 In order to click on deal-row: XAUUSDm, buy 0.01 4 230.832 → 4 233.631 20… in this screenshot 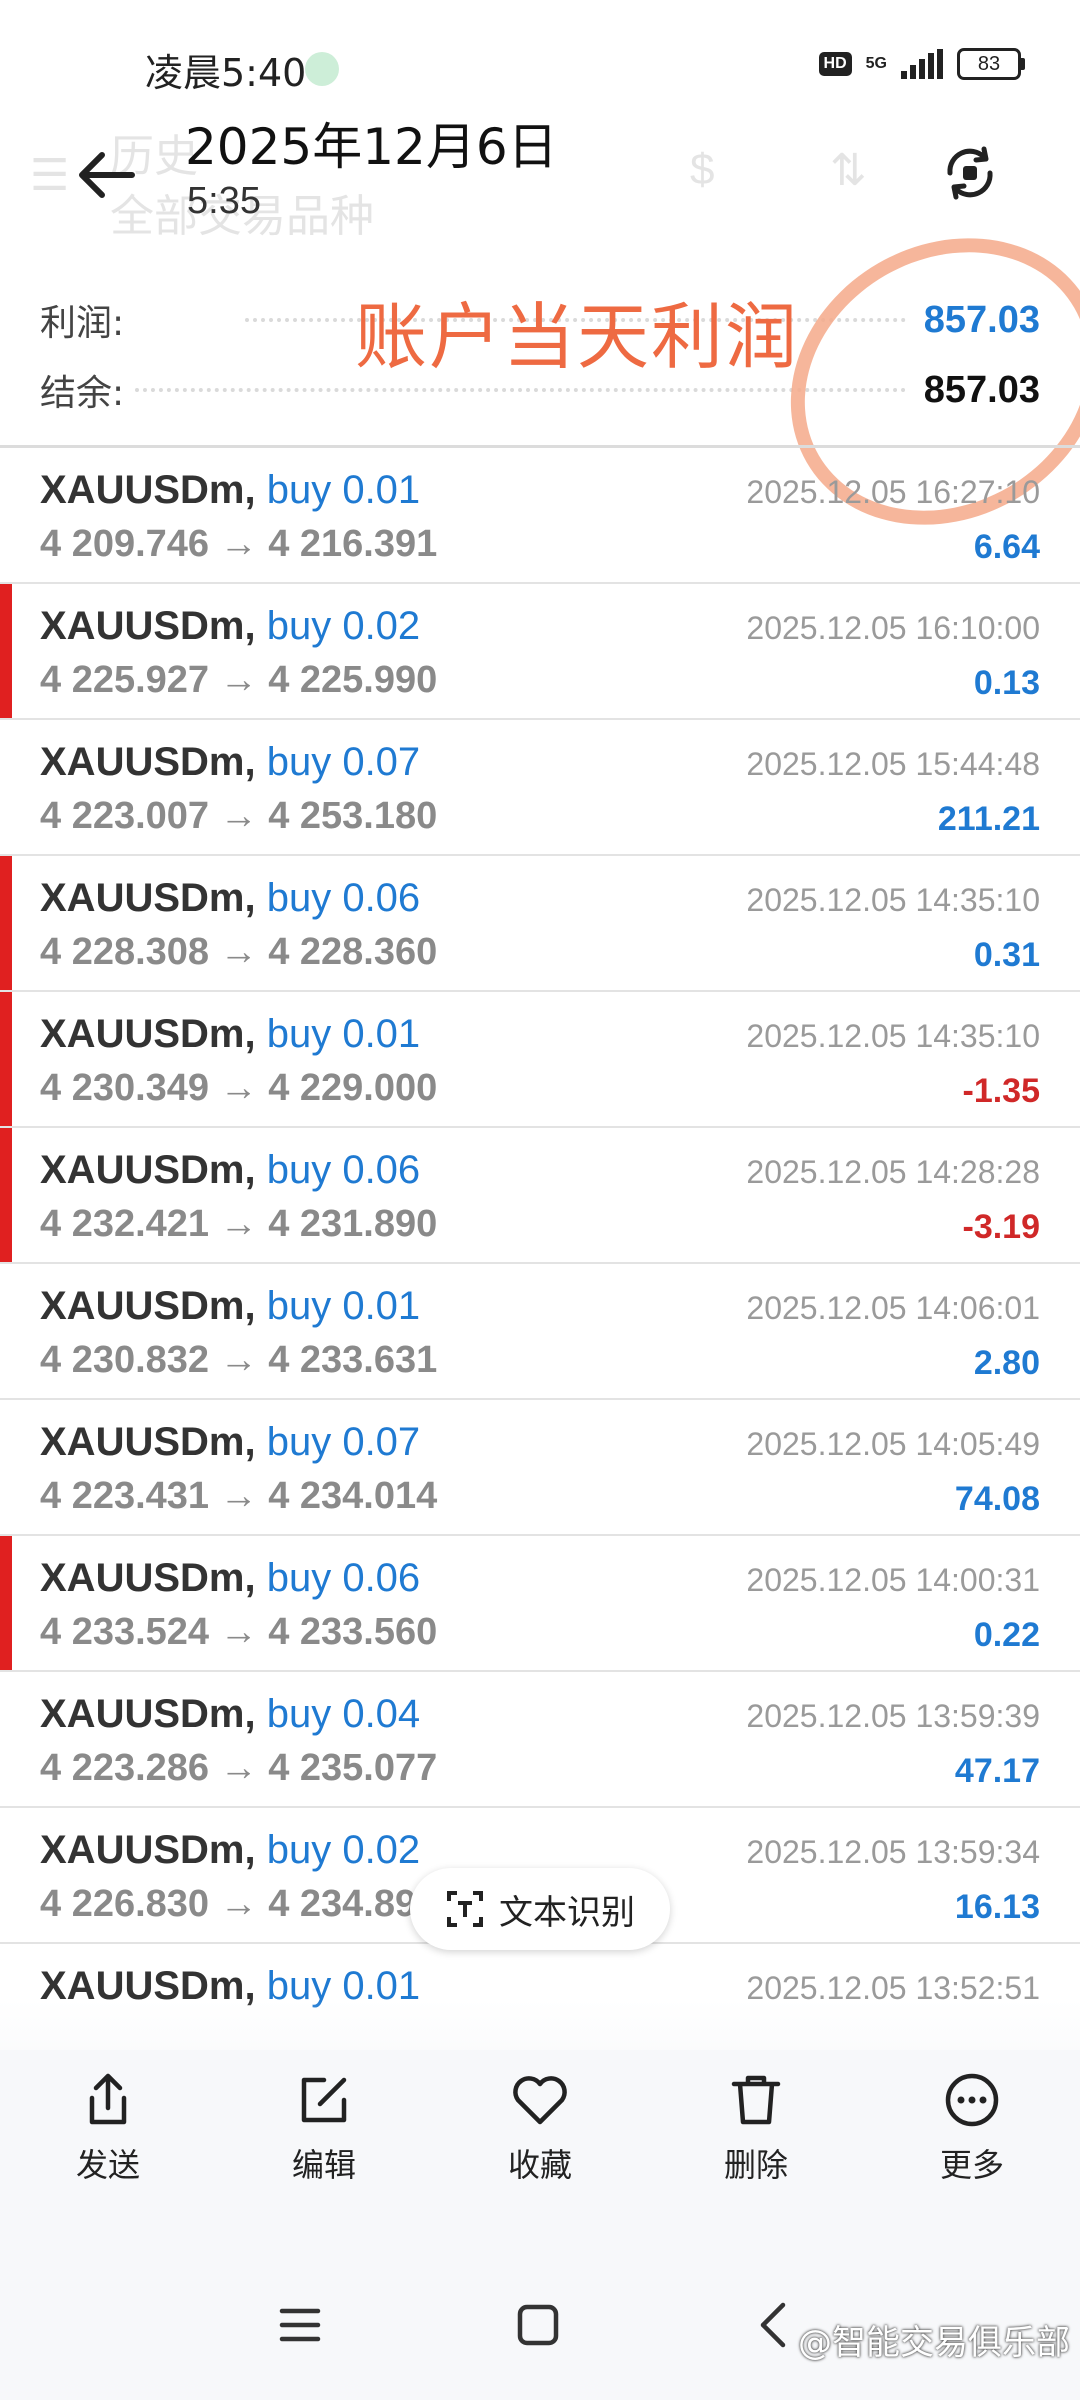, I will do `click(540, 1332)`.